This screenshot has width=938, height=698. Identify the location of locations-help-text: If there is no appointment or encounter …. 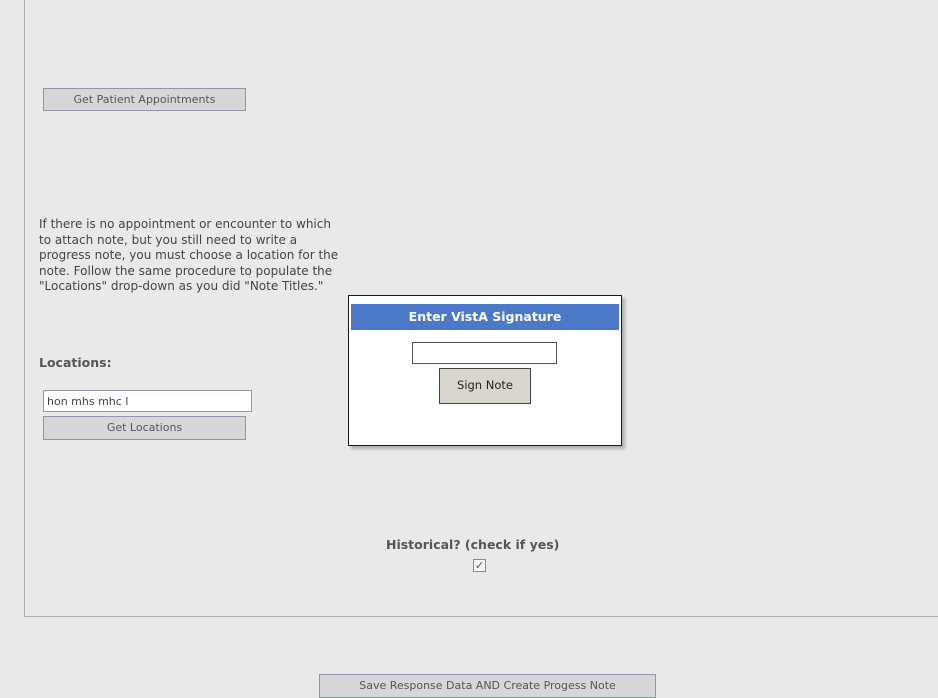
(189, 255).